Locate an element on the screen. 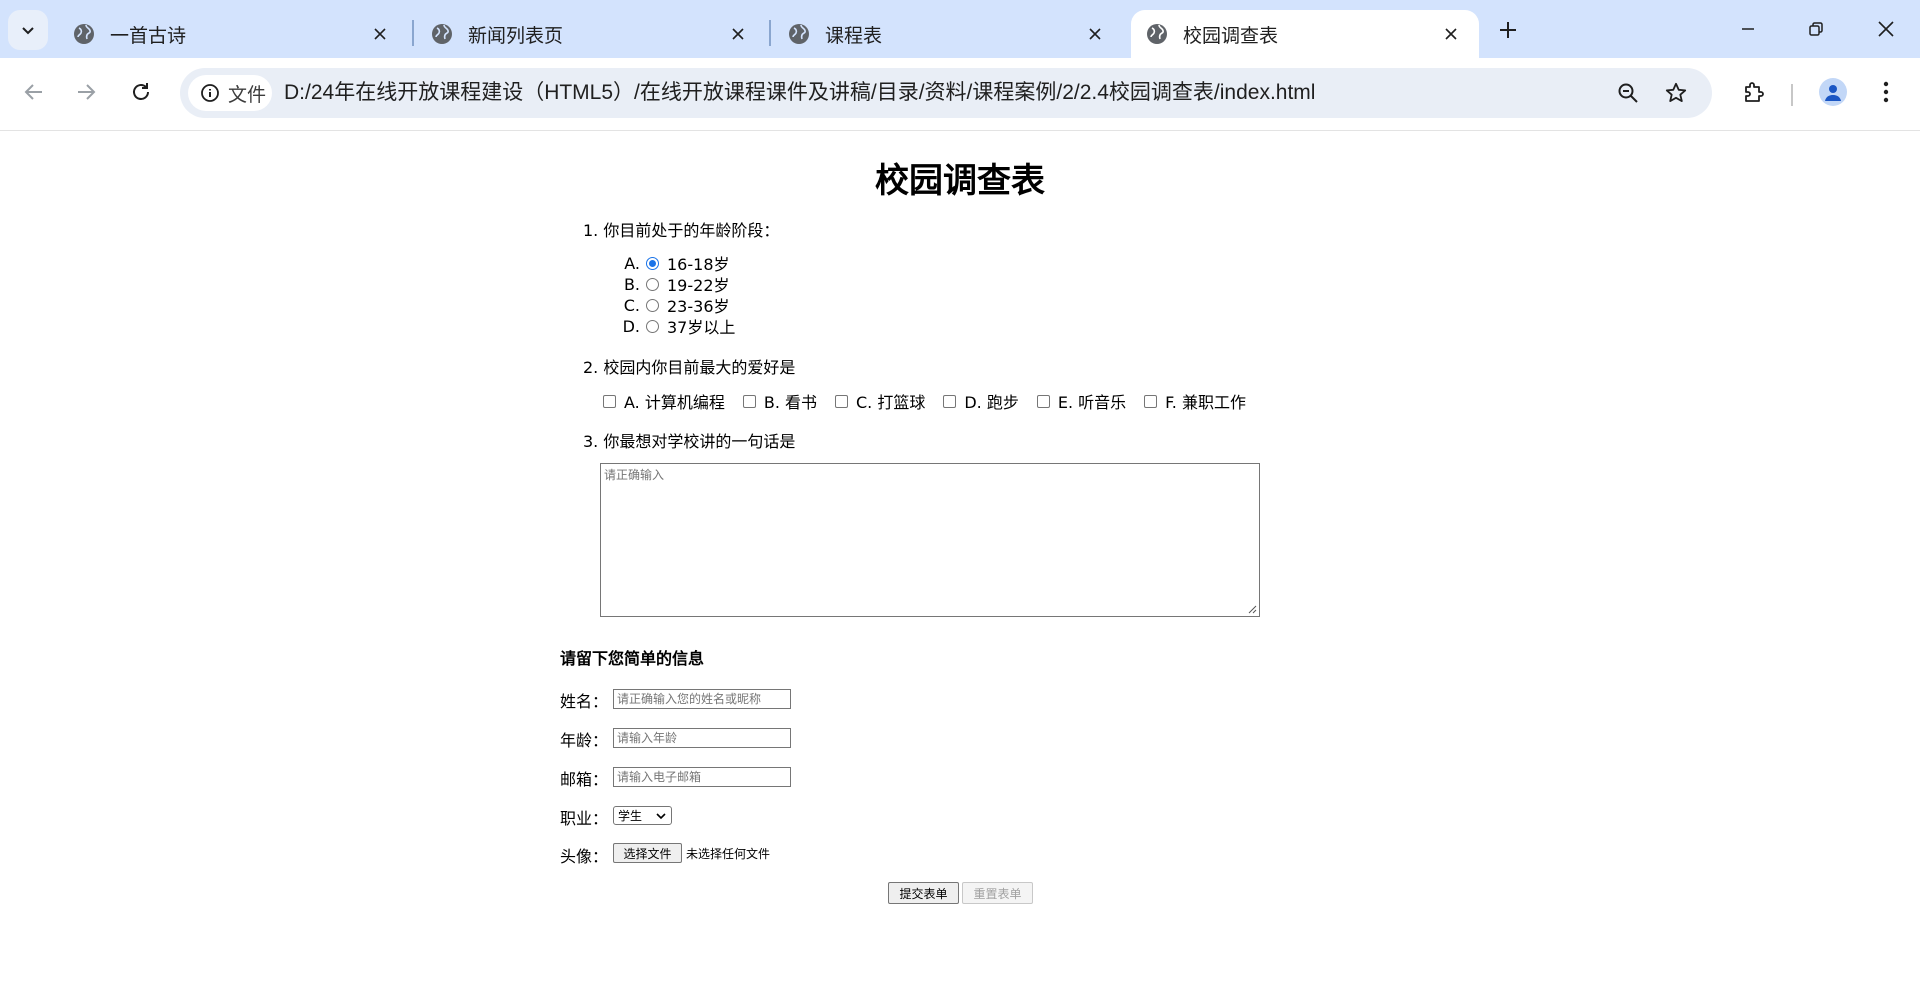  close-icon is located at coordinates (1886, 29).